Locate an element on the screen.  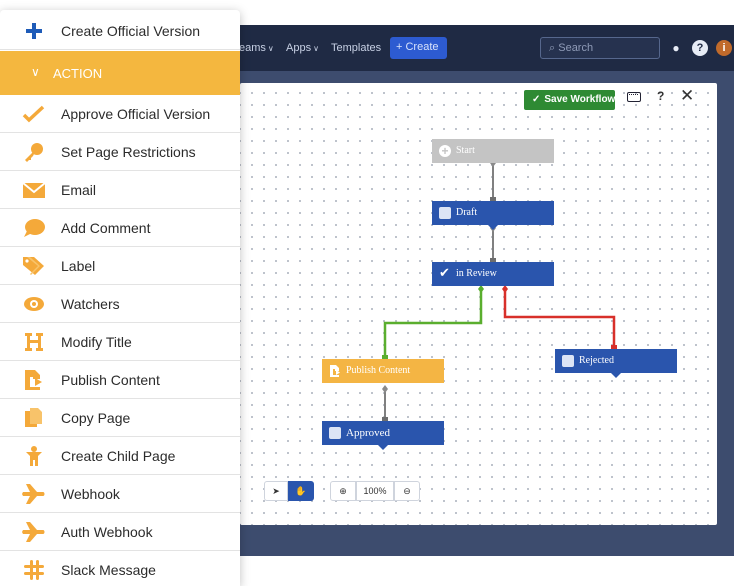
menu-item-add-comment: Add Comment is located at coordinates (120, 228).